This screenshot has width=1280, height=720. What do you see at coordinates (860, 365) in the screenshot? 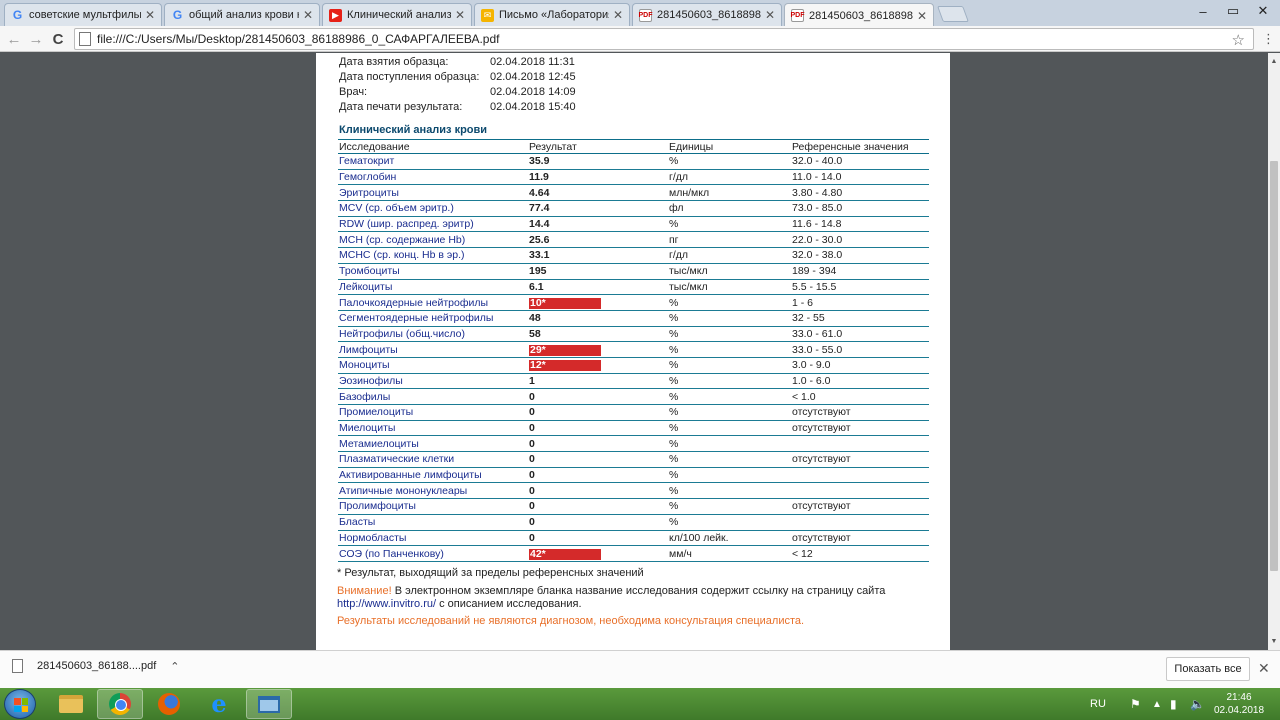
I see `reference-range: 3.0 - 9.0` at bounding box center [860, 365].